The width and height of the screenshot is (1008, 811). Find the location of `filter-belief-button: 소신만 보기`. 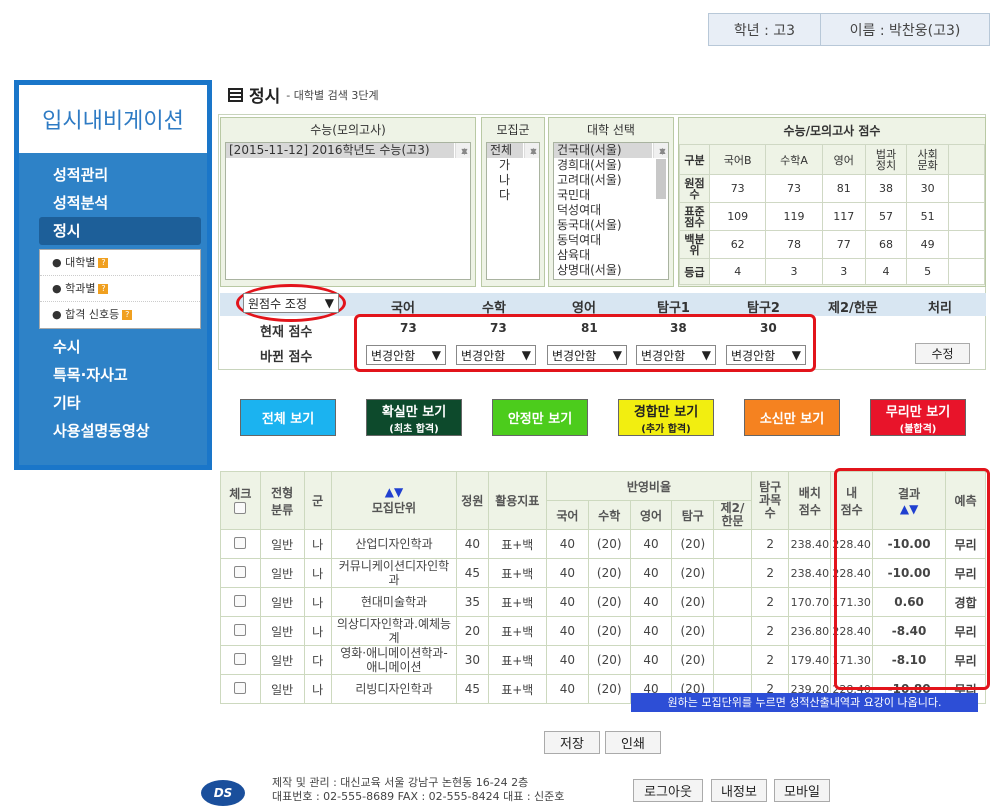

filter-belief-button: 소신만 보기 is located at coordinates (792, 417).